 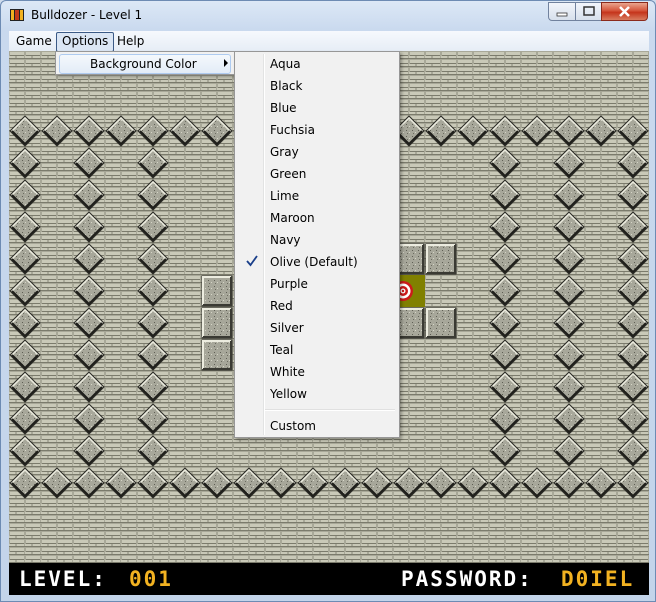 I want to click on menu-item-color: Teal, so click(x=317, y=350).